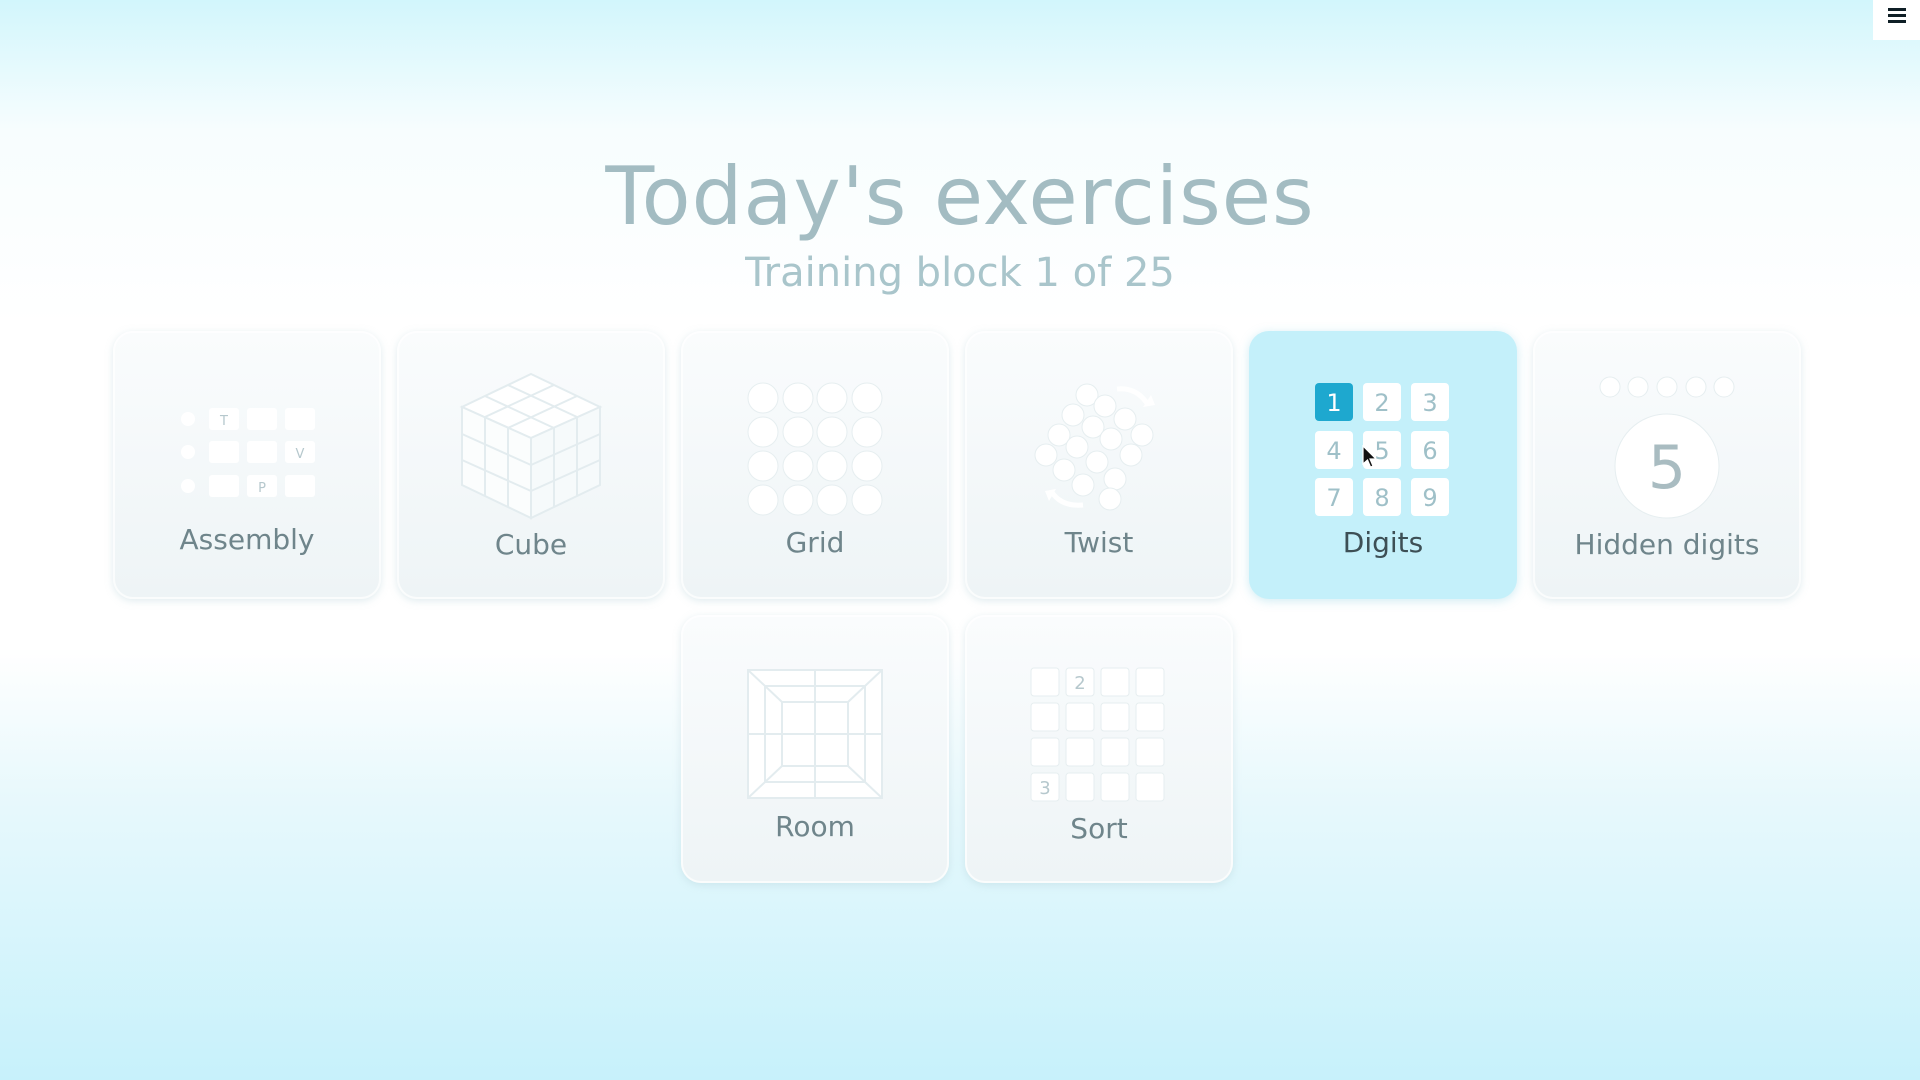  I want to click on exercise-label: Digits, so click(1383, 542).